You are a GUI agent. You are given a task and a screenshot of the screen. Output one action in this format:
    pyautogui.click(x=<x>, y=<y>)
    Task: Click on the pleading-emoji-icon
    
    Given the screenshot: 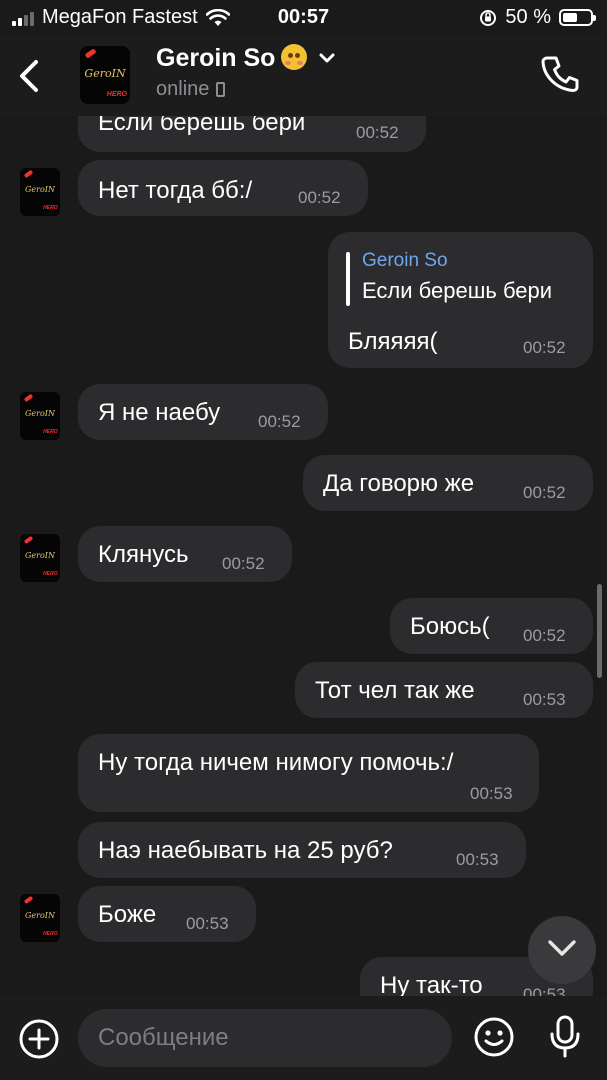 What is the action you would take?
    pyautogui.click(x=294, y=57)
    